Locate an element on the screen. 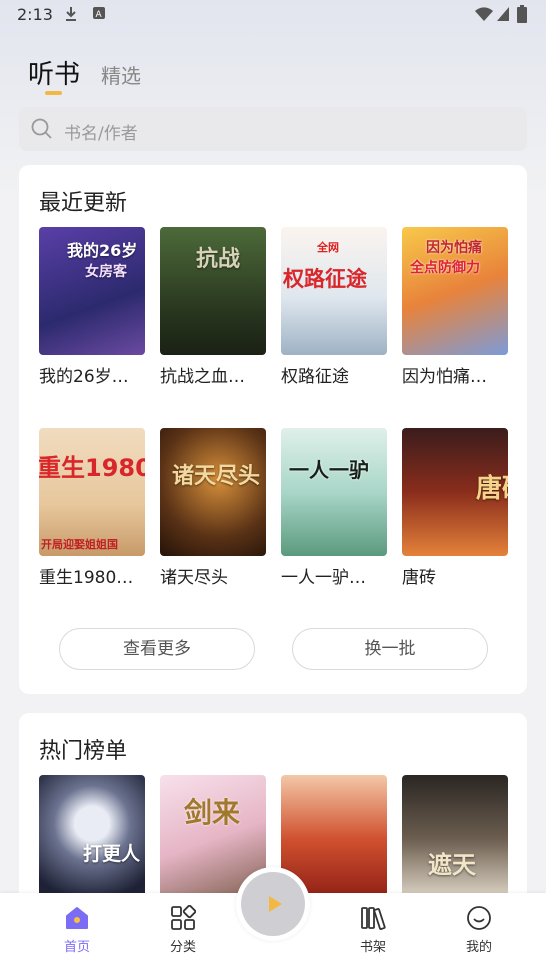 This screenshot has width=546, height=972. book-cover: 唐砖 is located at coordinates (455, 492).